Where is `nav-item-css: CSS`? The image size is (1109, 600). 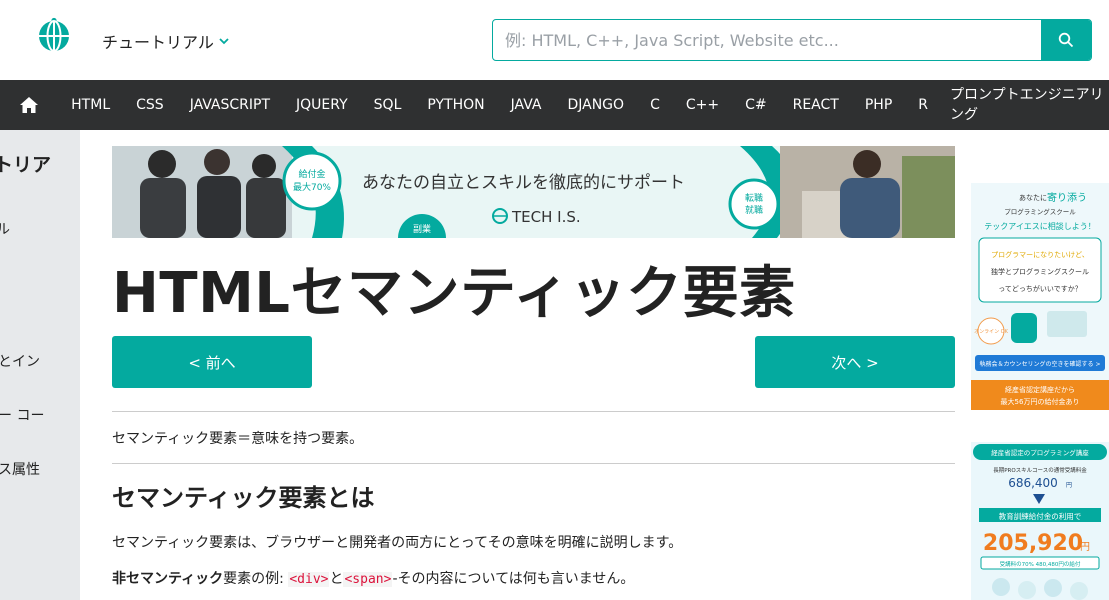
nav-item-css: CSS is located at coordinates (150, 105).